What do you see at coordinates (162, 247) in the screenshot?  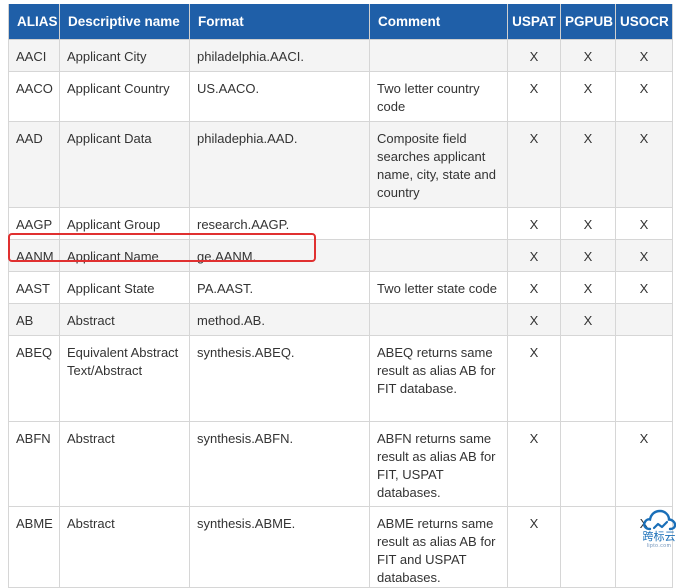 I see `highlight-box-aanm` at bounding box center [162, 247].